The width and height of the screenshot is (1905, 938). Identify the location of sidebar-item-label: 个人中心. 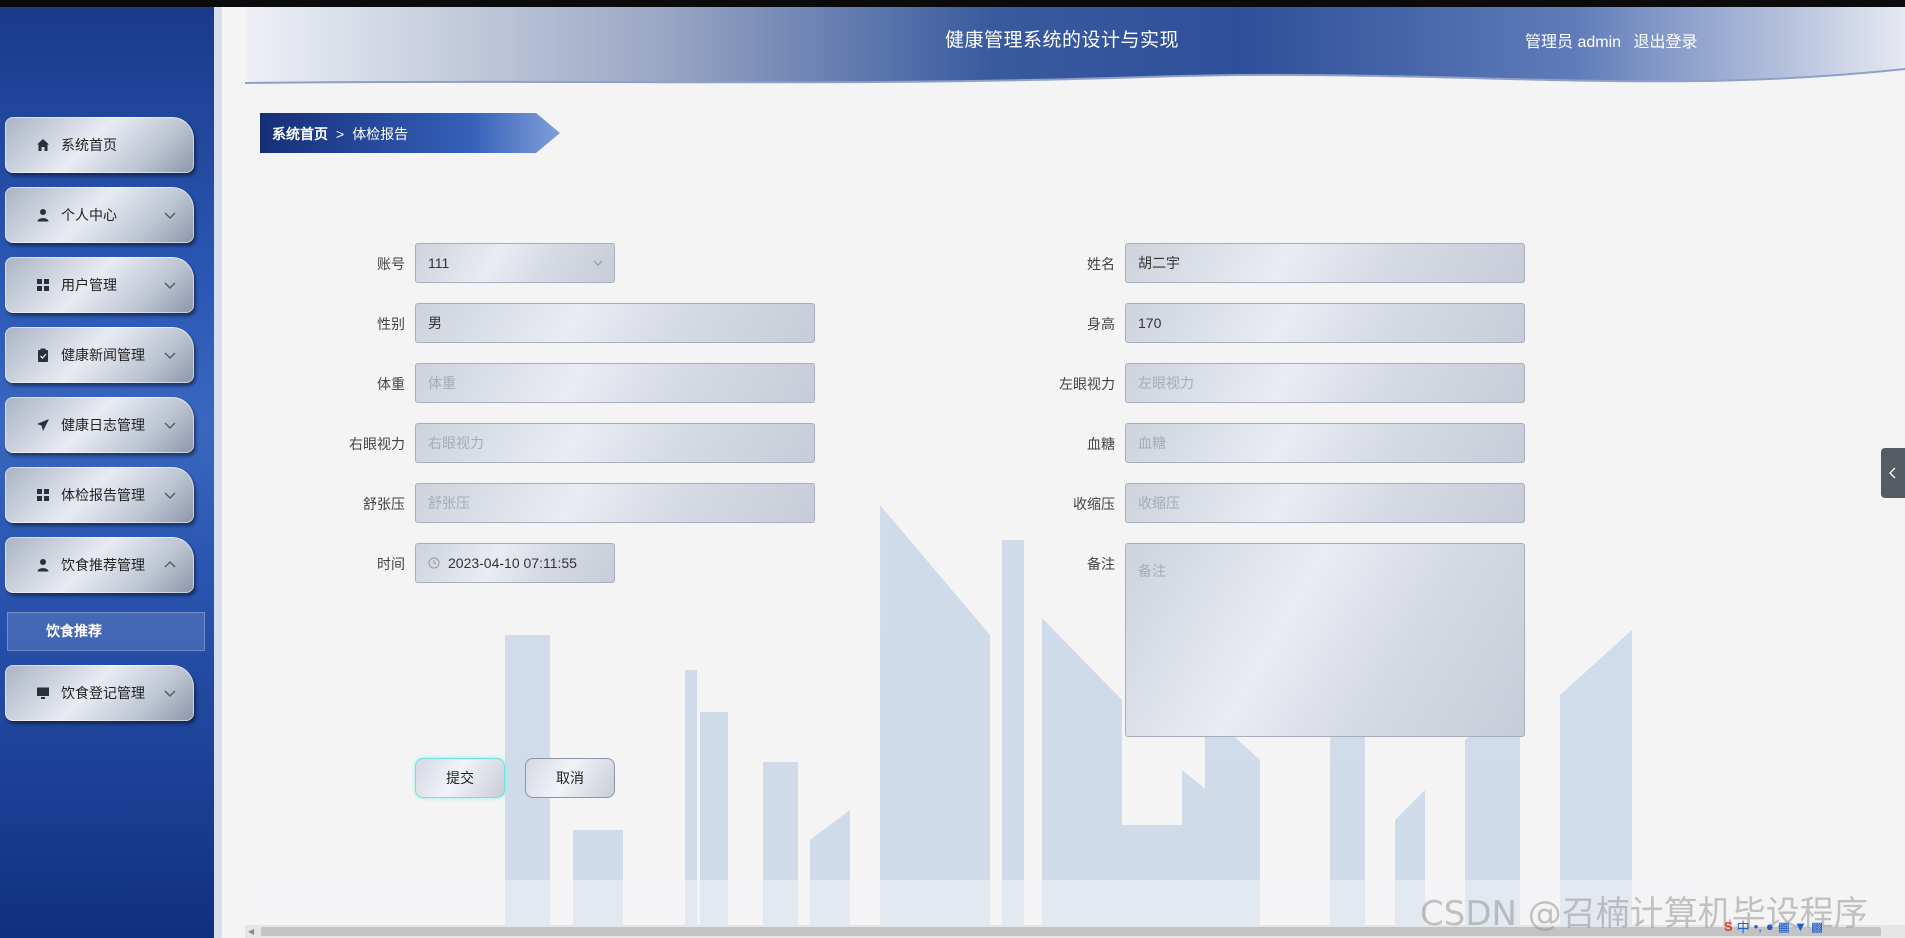
(89, 215).